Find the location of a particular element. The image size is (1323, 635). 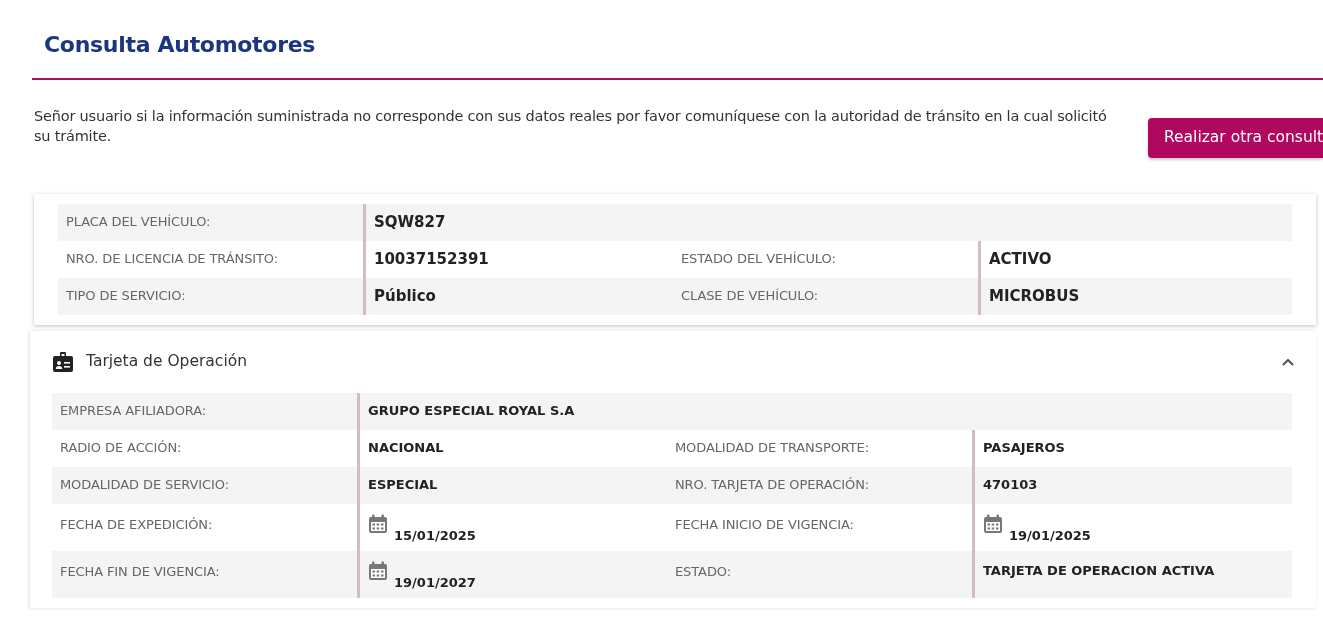

section-title: Tarjeta de Operación is located at coordinates (166, 361).